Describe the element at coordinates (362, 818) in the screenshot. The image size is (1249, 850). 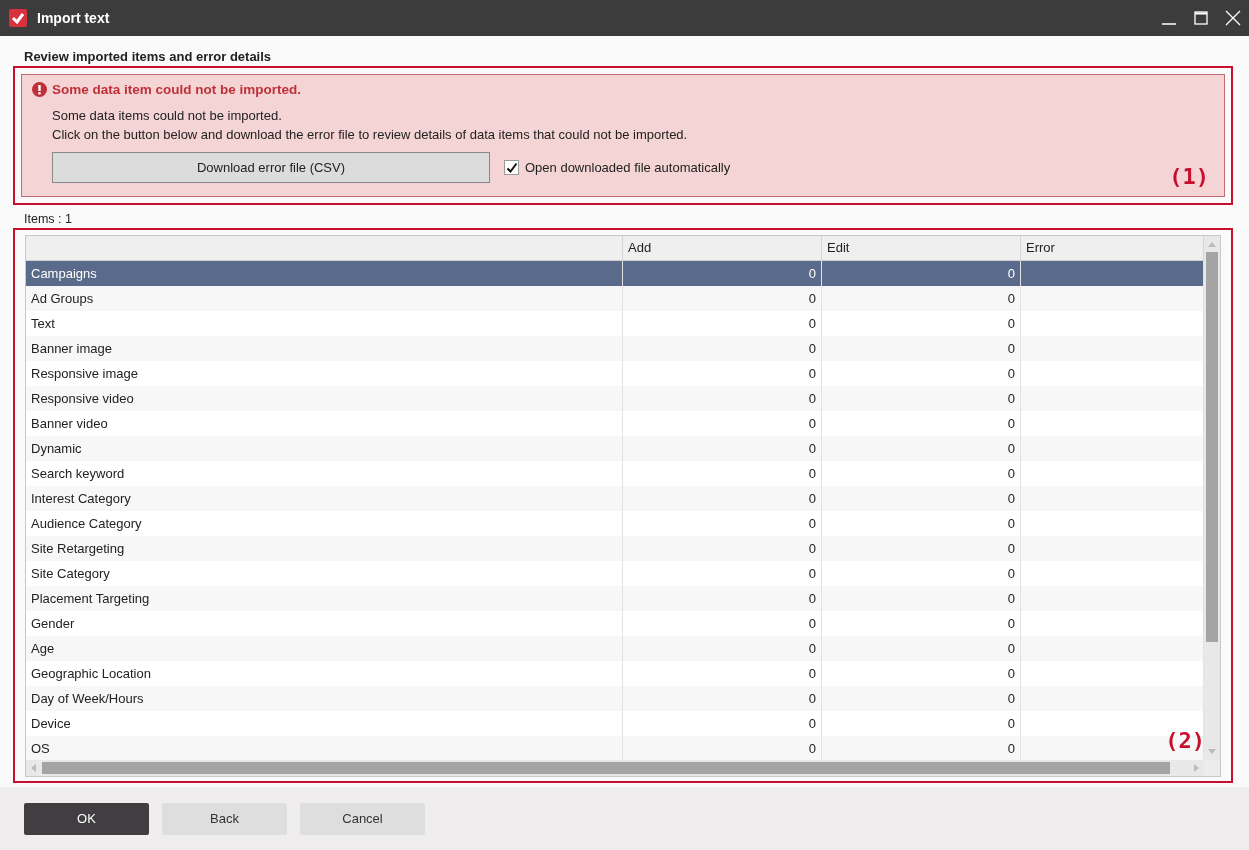
I see `dialog-button: Cancel` at that location.